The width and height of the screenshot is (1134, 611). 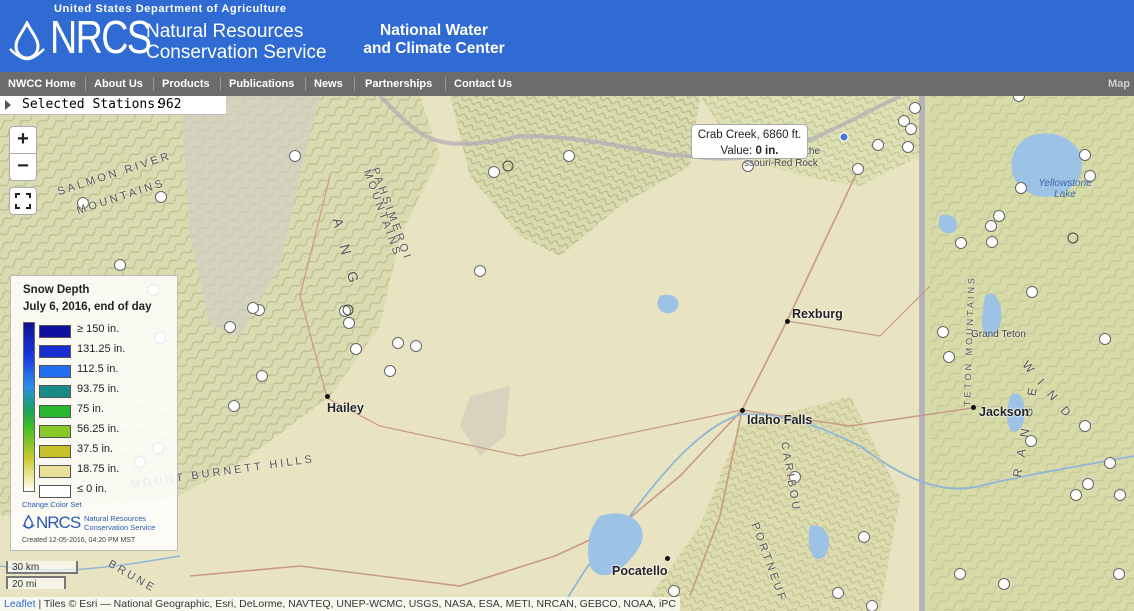 I want to click on legend-created-date: Created 12-05-2016, 04:20 PM MST, so click(x=79, y=540).